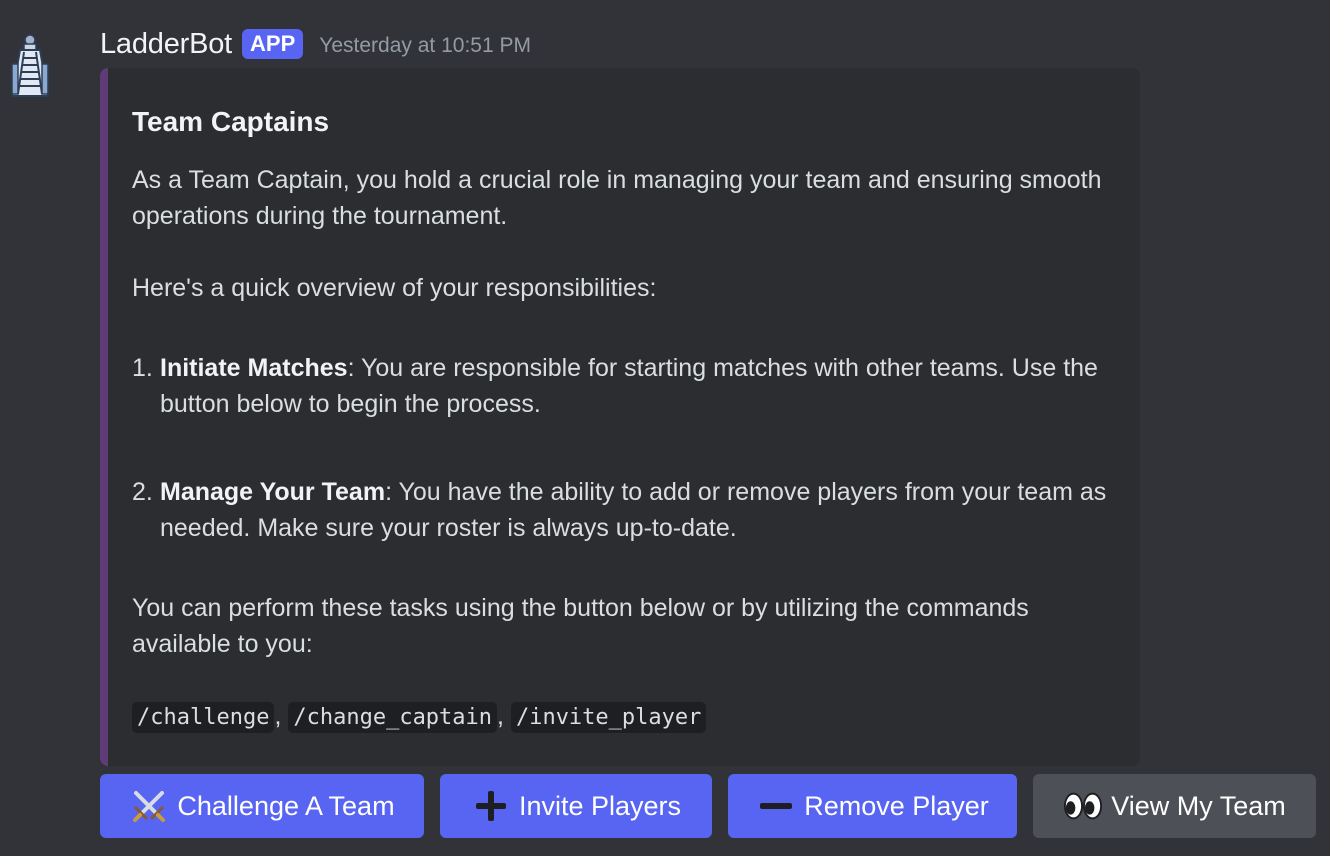 This screenshot has height=856, width=1330. I want to click on eyes-icon, so click(1083, 806).